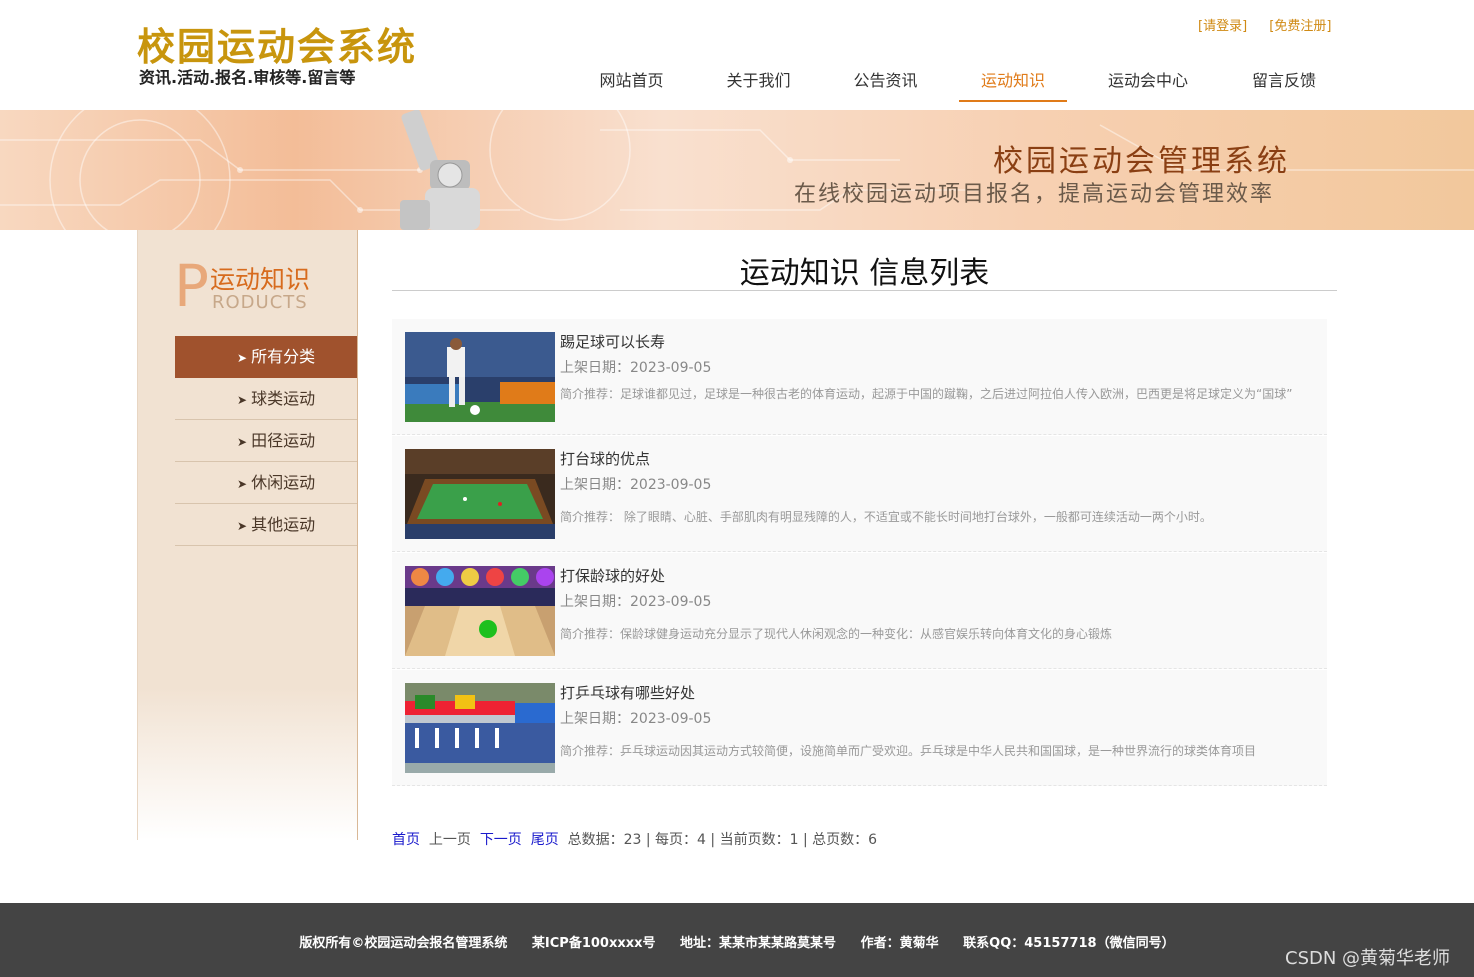 Image resolution: width=1474 pixels, height=977 pixels. Describe the element at coordinates (1069, 943) in the screenshot. I see `footer-qq: 联系QQ：45157718（微信同号）` at that location.